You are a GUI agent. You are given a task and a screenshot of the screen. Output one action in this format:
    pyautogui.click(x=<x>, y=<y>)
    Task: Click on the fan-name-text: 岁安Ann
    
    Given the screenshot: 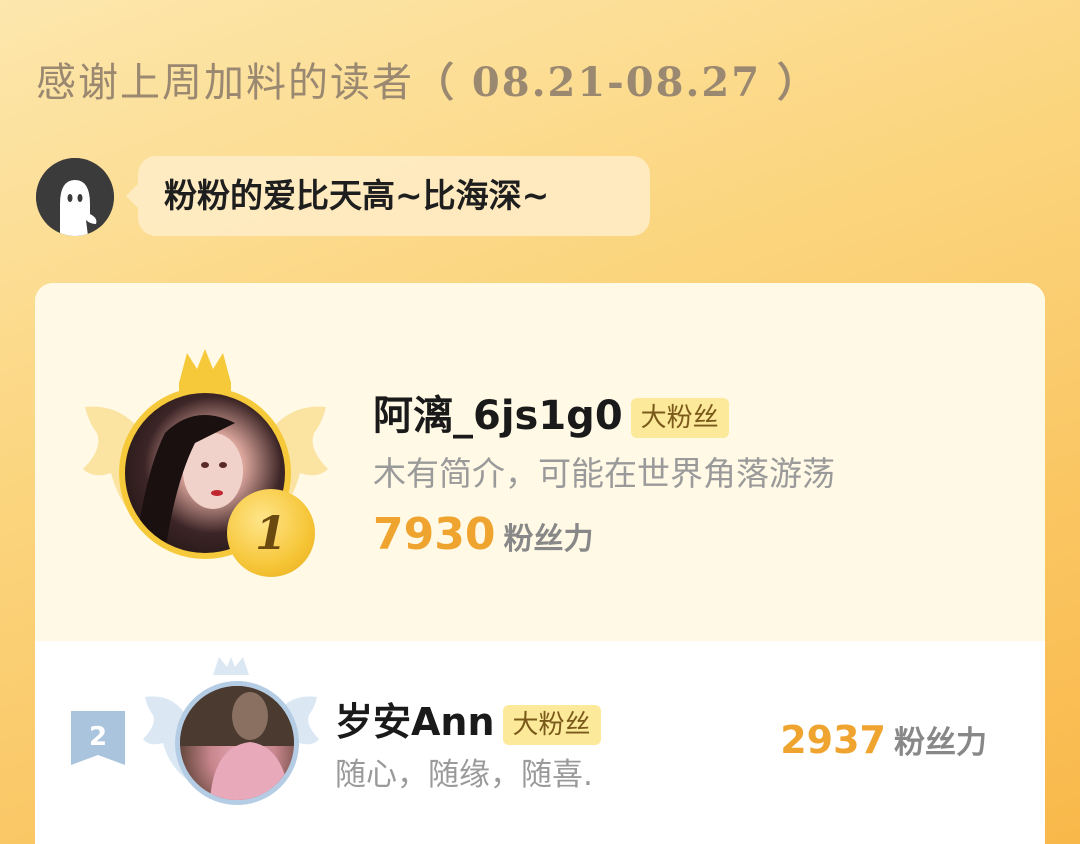 What is the action you would take?
    pyautogui.click(x=415, y=722)
    